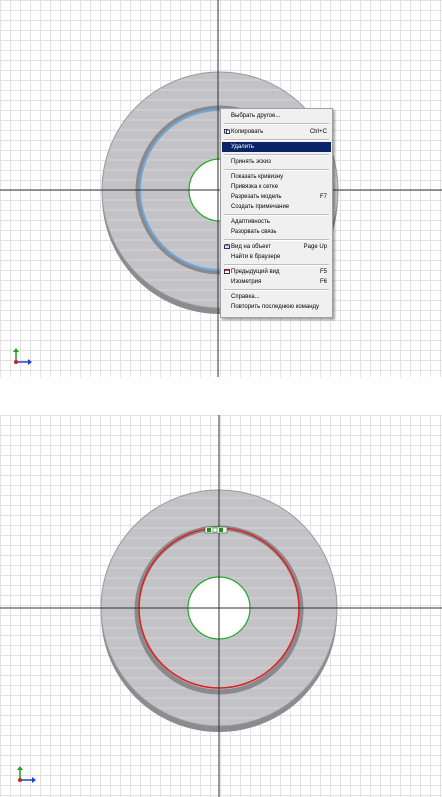  Describe the element at coordinates (227, 271) in the screenshot. I see `previous-view-icon` at that location.